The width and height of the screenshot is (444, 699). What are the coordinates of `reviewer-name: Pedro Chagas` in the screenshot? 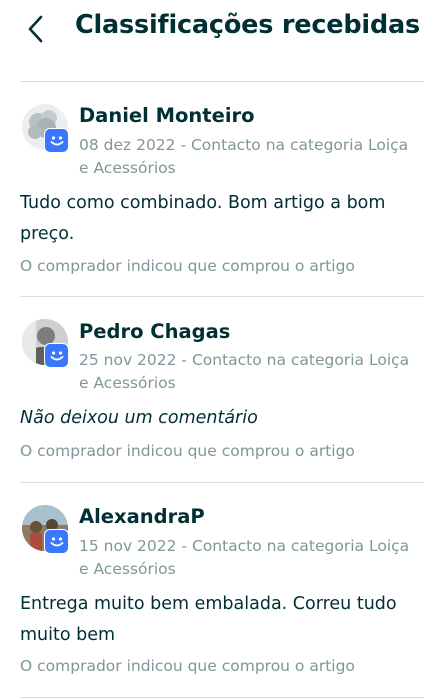 It's located at (154, 331).